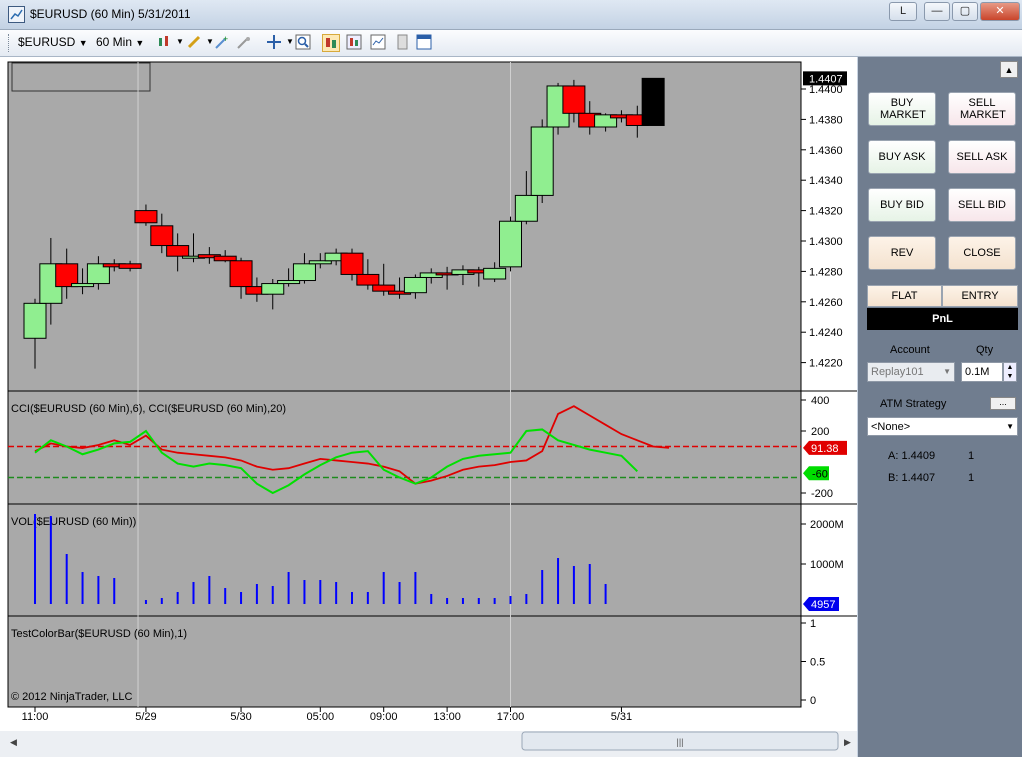 The width and height of the screenshot is (1022, 757). Describe the element at coordinates (822, 494) in the screenshot. I see `cci-tick-label: -200` at that location.